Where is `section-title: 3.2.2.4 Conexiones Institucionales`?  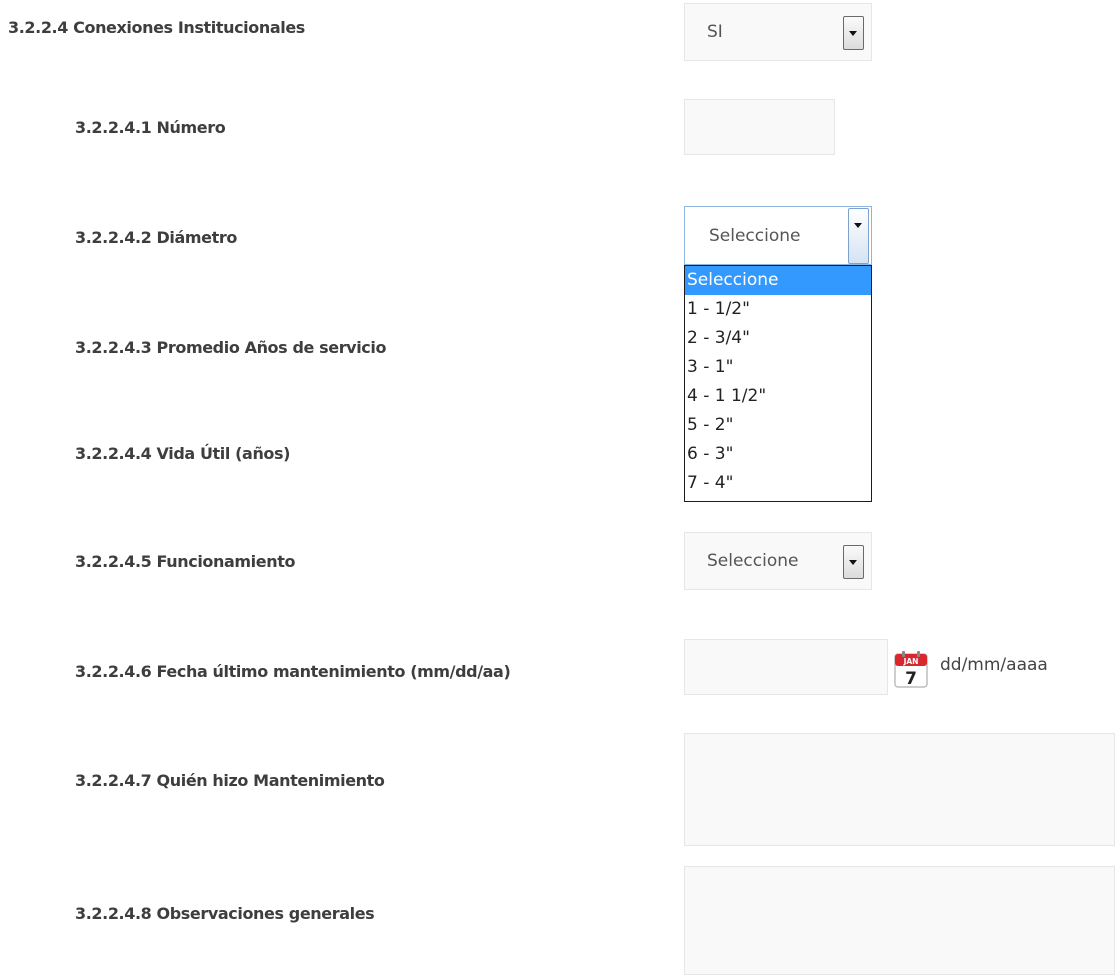
section-title: 3.2.2.4 Conexiones Institucionales is located at coordinates (156, 27).